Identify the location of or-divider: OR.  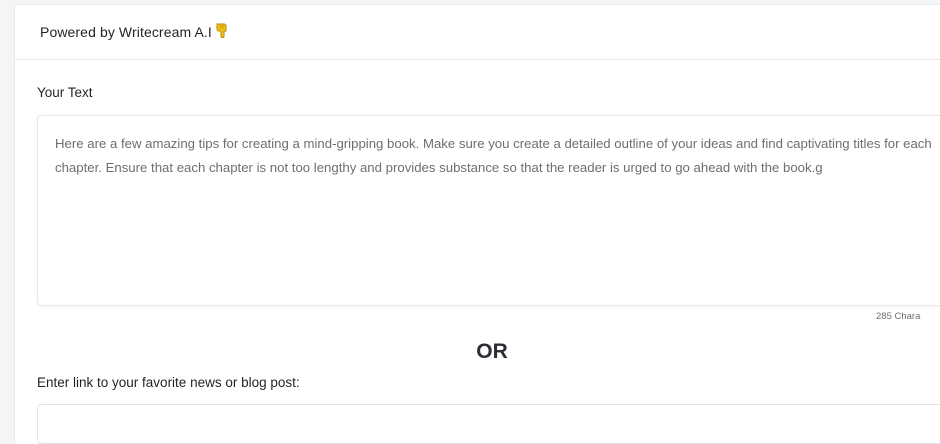
(492, 351).